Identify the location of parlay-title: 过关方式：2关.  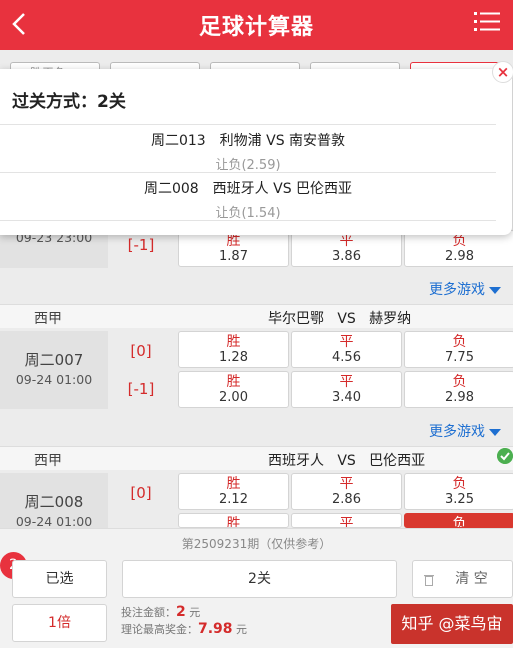
(69, 102).